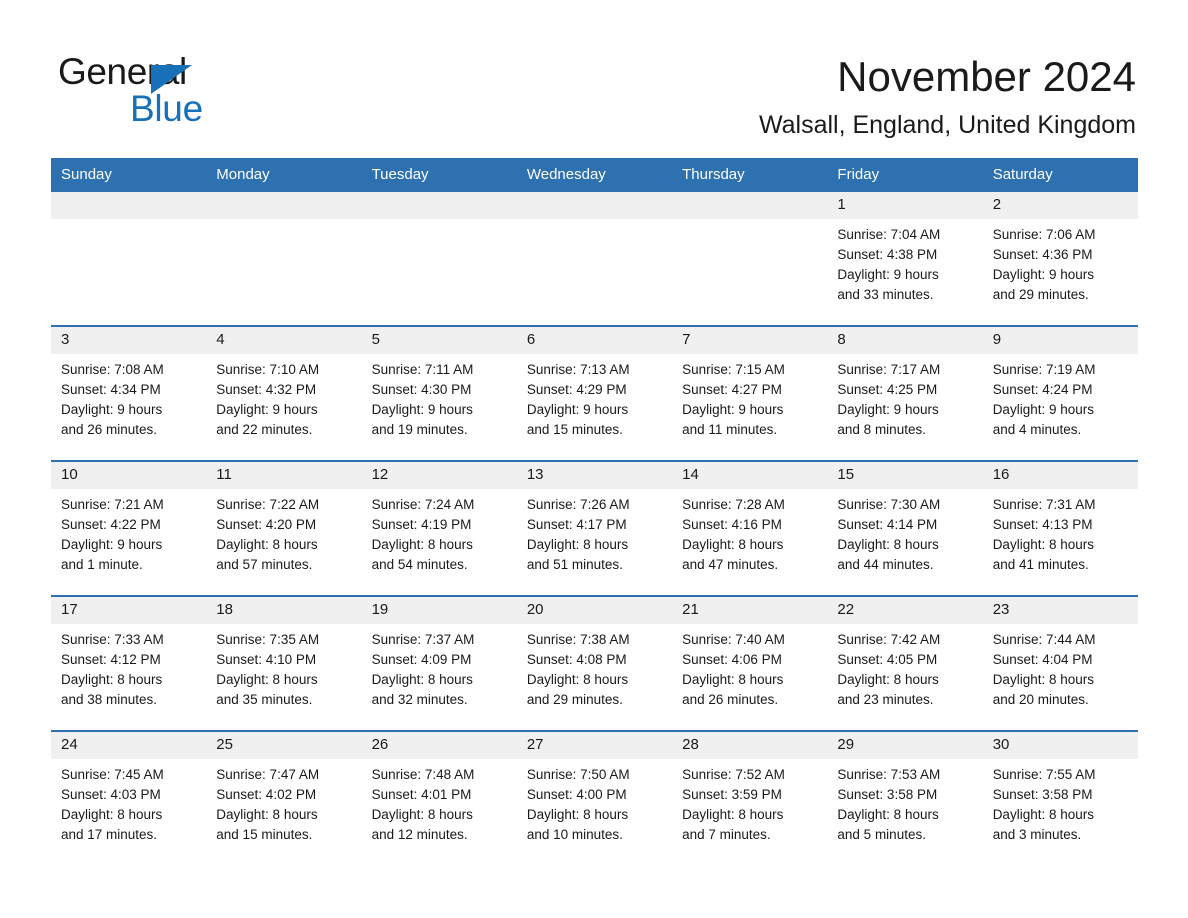 Image resolution: width=1188 pixels, height=918 pixels. I want to click on sunrise-text: Sunrise: 7:40 AM, so click(733, 639).